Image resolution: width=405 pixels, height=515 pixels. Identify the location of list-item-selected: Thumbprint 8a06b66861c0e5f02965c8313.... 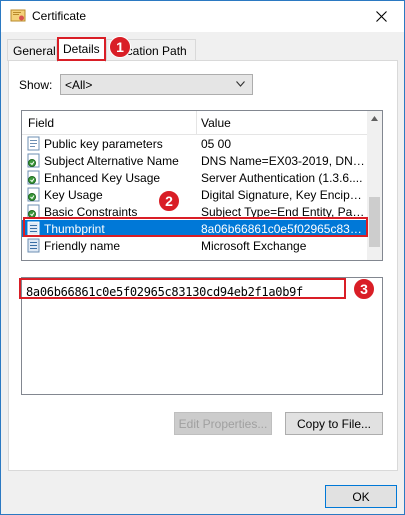
(195, 228).